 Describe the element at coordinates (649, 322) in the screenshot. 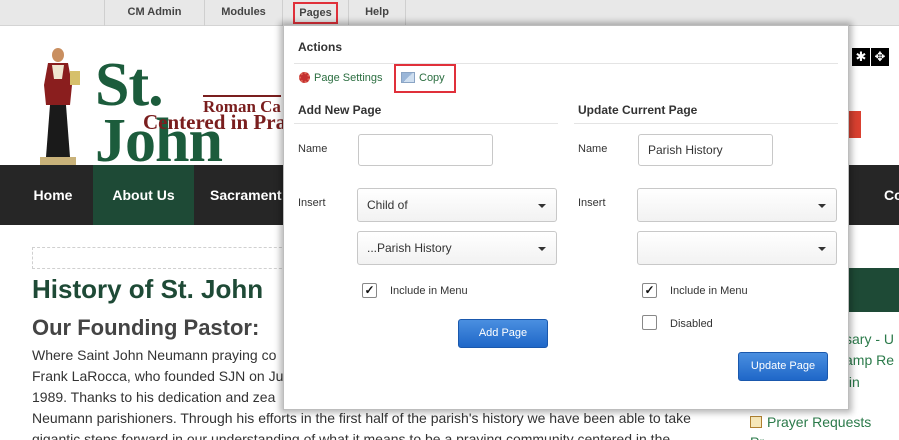

I see `disabled-checkbox` at that location.